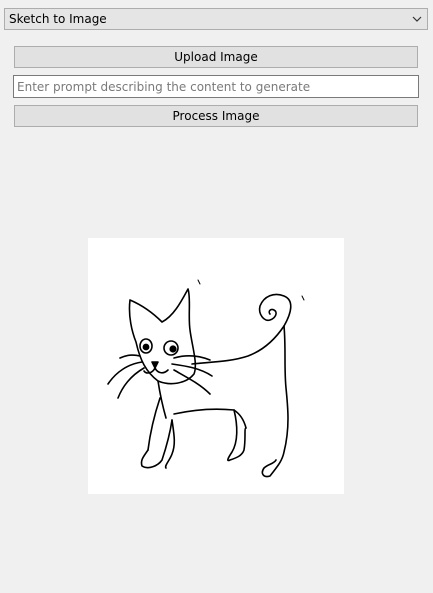  Describe the element at coordinates (155, 365) in the screenshot. I see `cat-nose` at that location.